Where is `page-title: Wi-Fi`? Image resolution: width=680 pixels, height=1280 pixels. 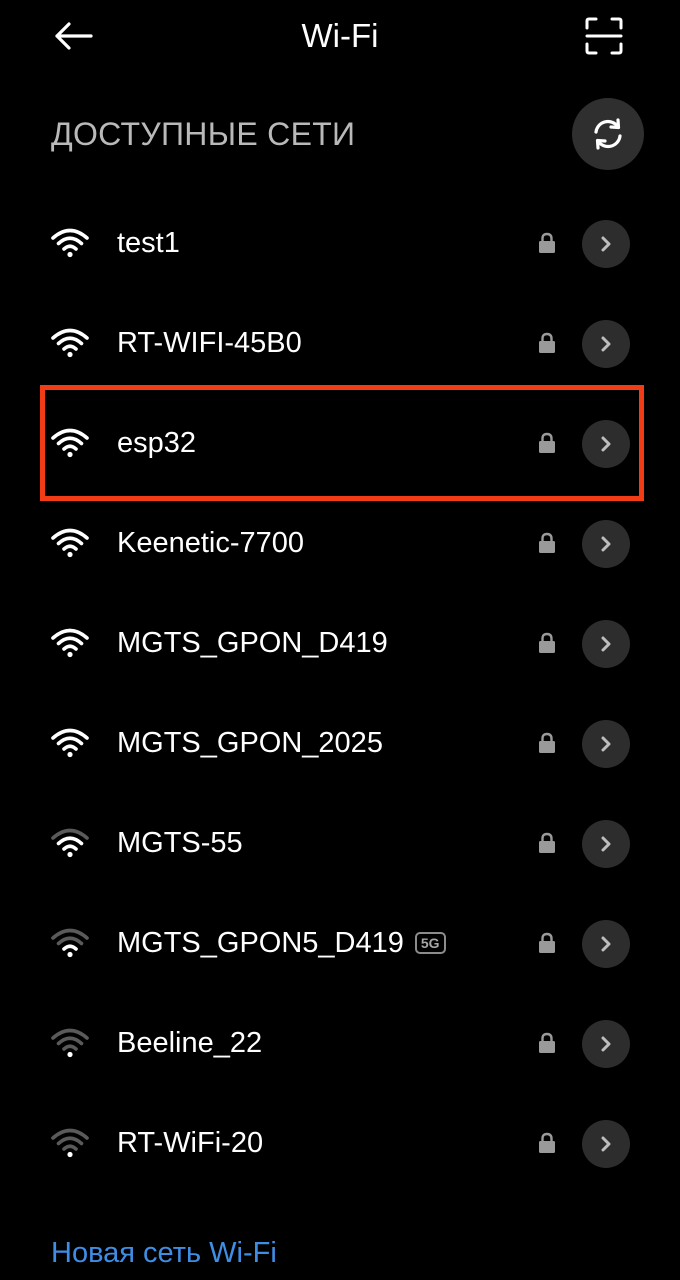
page-title: Wi-Fi is located at coordinates (340, 35).